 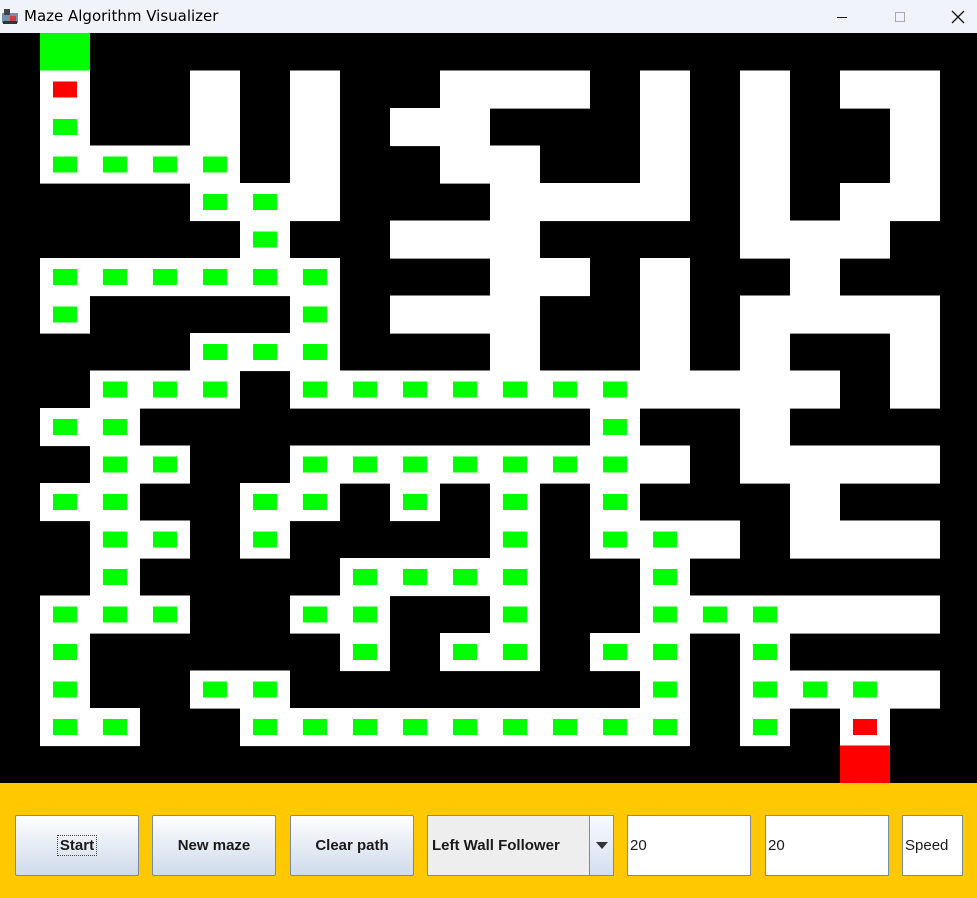 What do you see at coordinates (956, 16) in the screenshot?
I see `close-button` at bounding box center [956, 16].